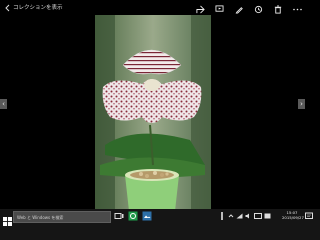 The height and width of the screenshot is (240, 320). I want to click on chevron-up-icon, so click(231, 216).